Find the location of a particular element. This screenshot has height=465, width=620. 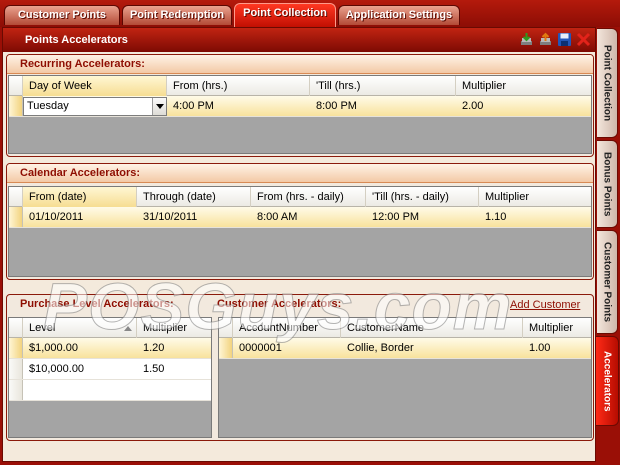

save-icon is located at coordinates (564, 39).